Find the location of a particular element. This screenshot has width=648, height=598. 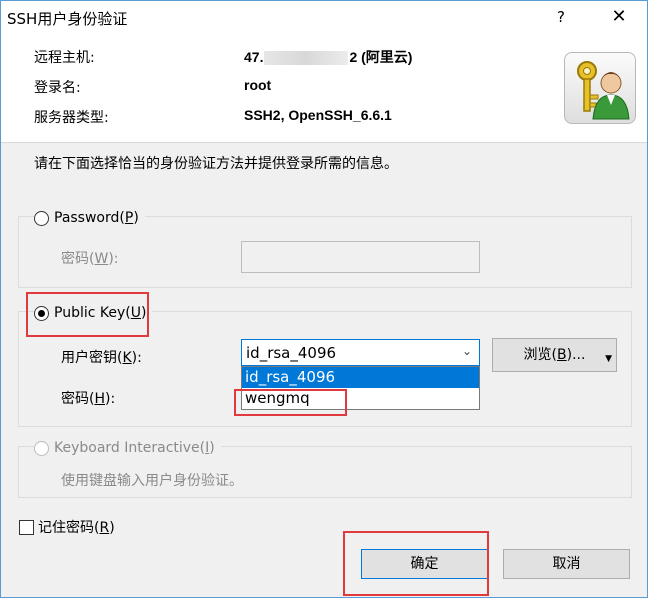

keyboard-interactive-label: Keyboard Interactive(I) is located at coordinates (134, 448).